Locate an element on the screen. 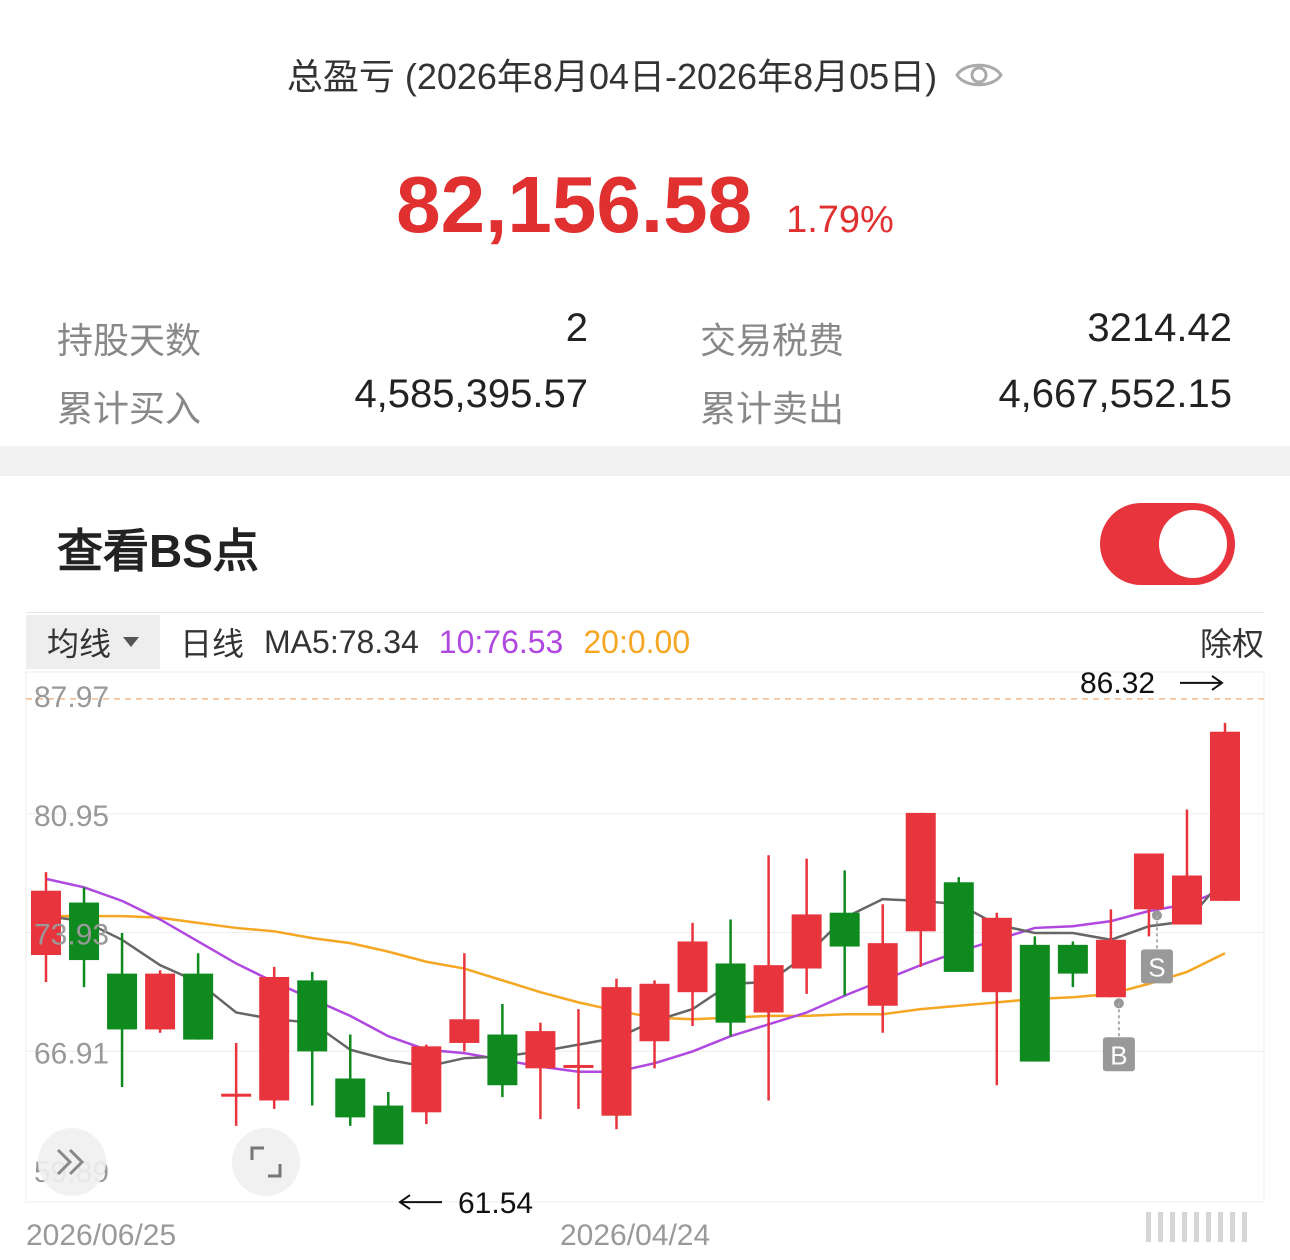 The height and width of the screenshot is (1260, 1290). bs-toggle-switch is located at coordinates (1167, 544).